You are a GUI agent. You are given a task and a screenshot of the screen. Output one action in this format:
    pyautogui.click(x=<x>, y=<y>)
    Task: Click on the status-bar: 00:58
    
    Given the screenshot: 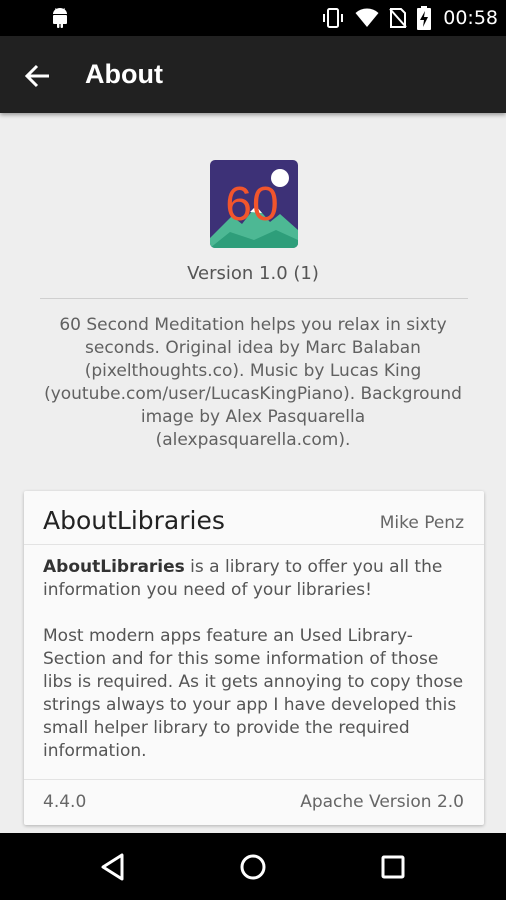 What is the action you would take?
    pyautogui.click(x=253, y=18)
    